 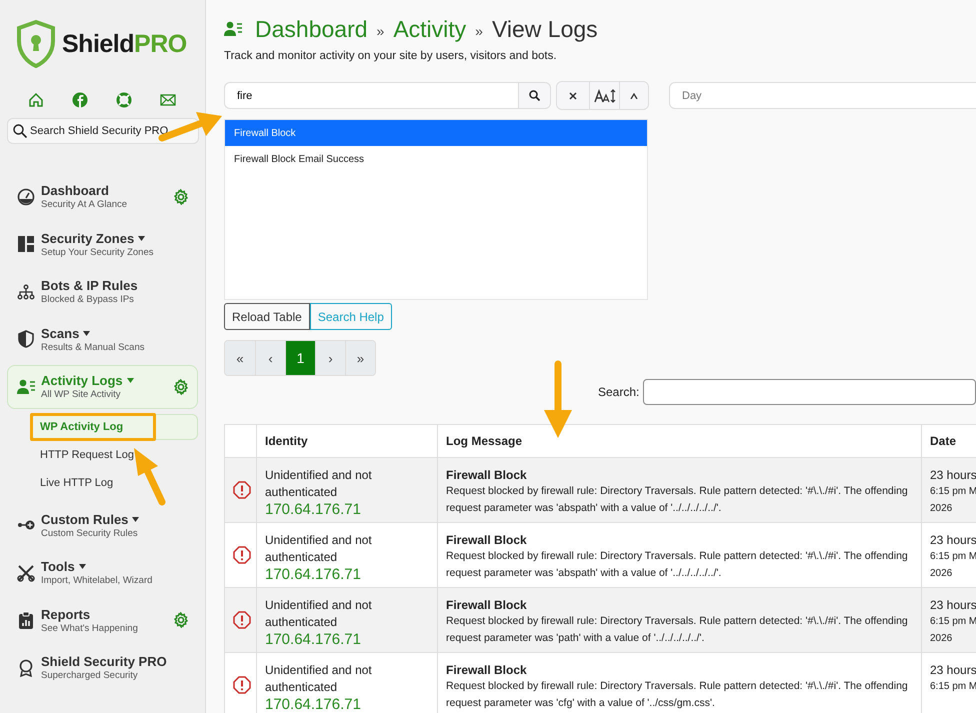 What do you see at coordinates (371, 95) in the screenshot?
I see `filter-field: fire` at bounding box center [371, 95].